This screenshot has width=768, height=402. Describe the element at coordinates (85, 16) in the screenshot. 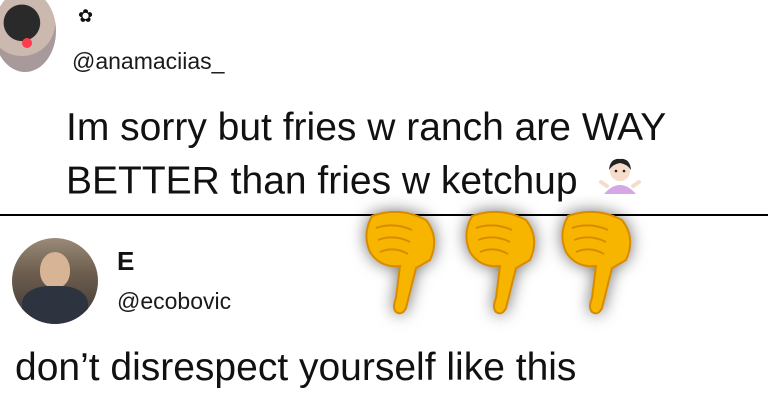

I see `display-name: ✿` at that location.